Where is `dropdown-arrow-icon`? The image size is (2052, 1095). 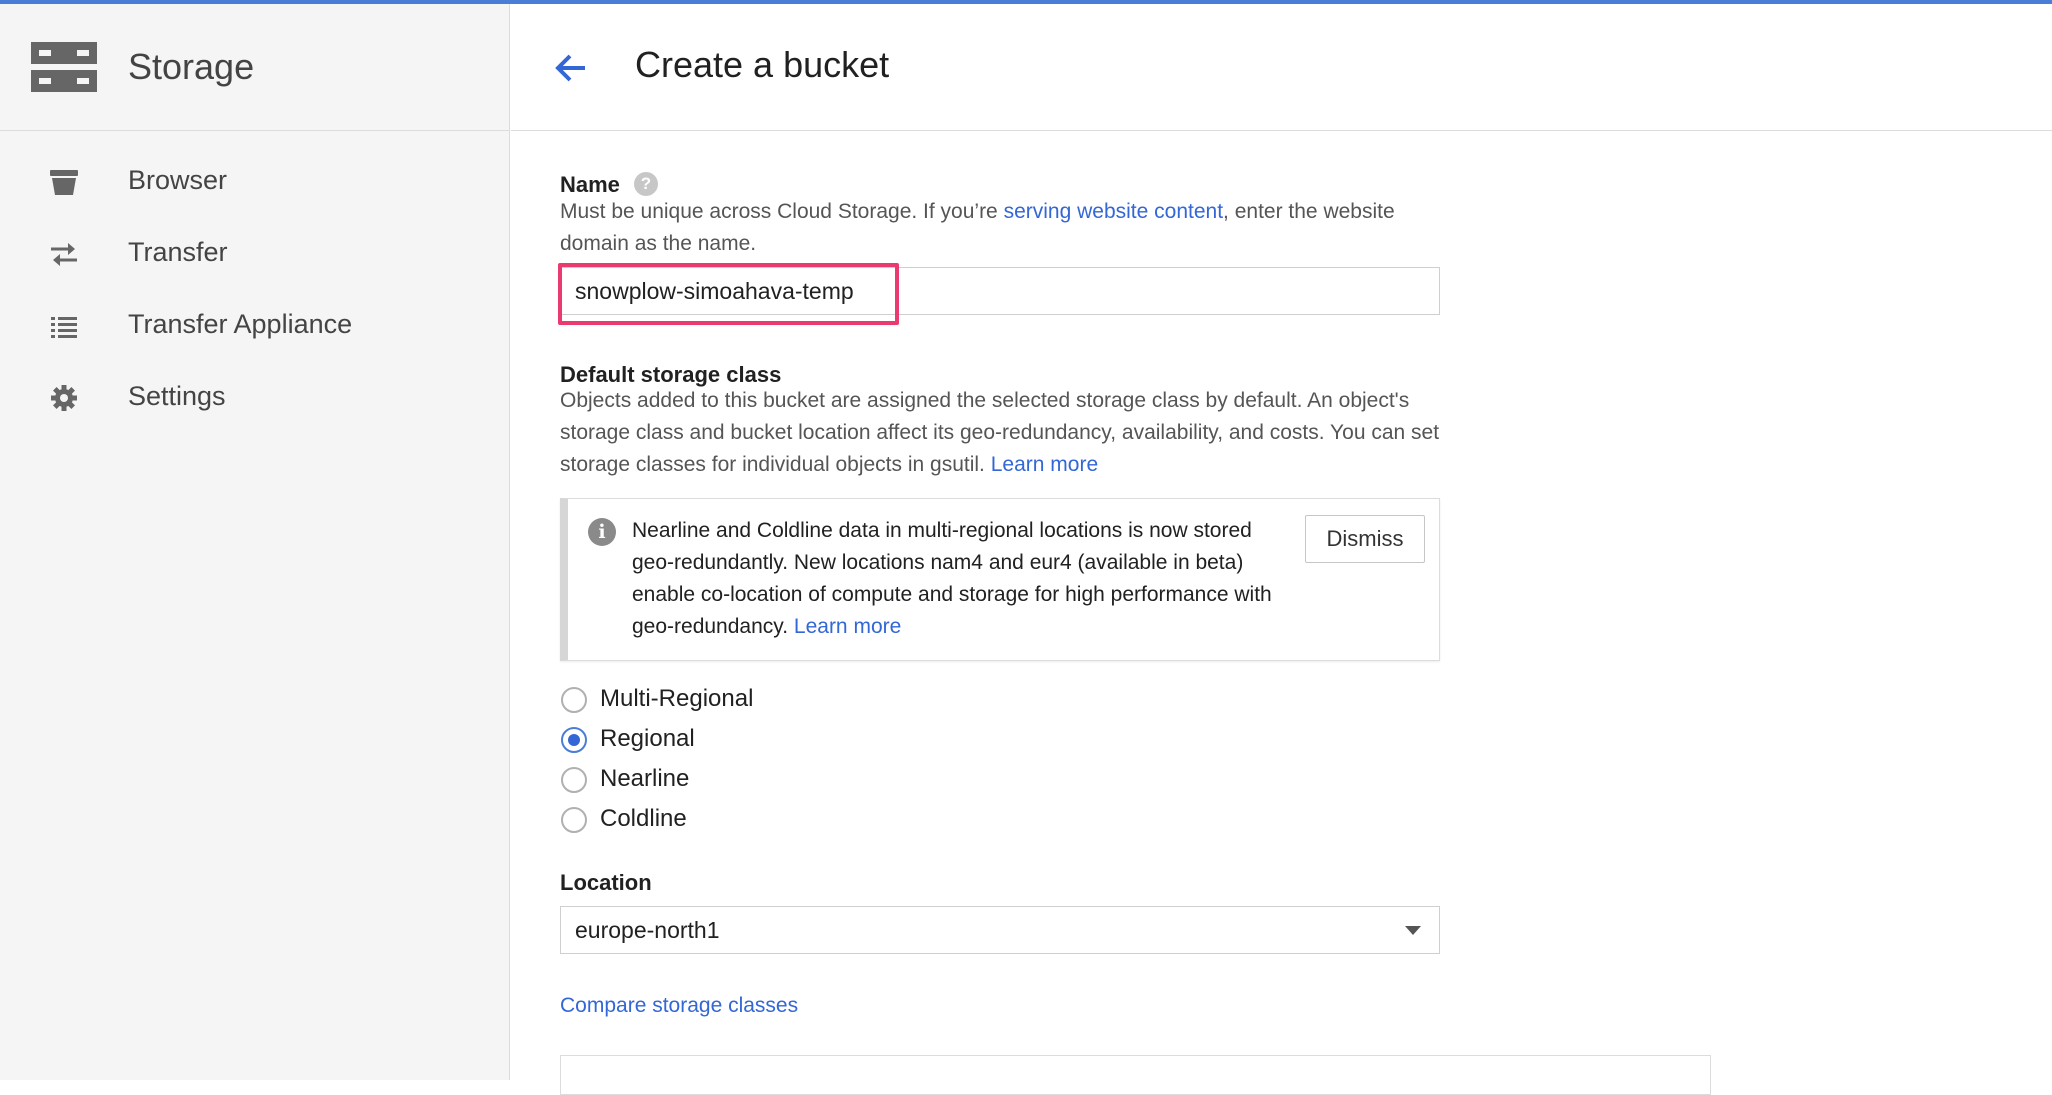 dropdown-arrow-icon is located at coordinates (1413, 930).